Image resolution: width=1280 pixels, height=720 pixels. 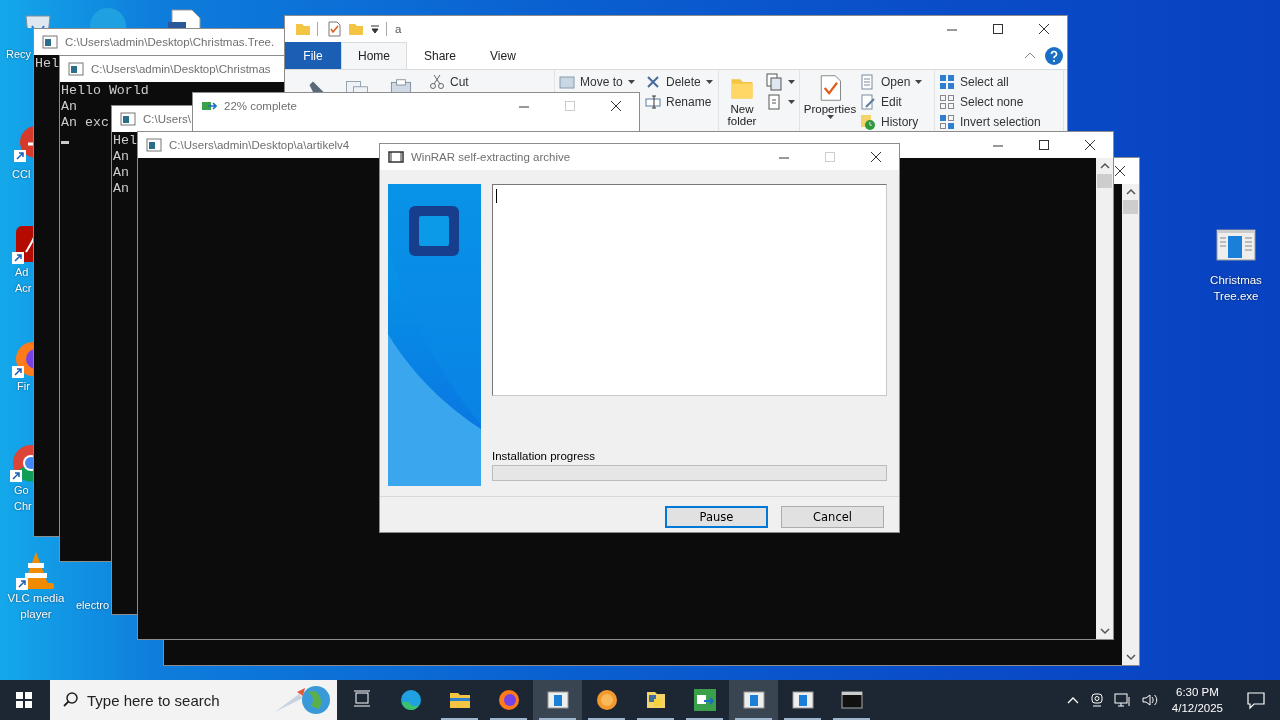 I want to click on text-cursor, so click(x=496, y=196).